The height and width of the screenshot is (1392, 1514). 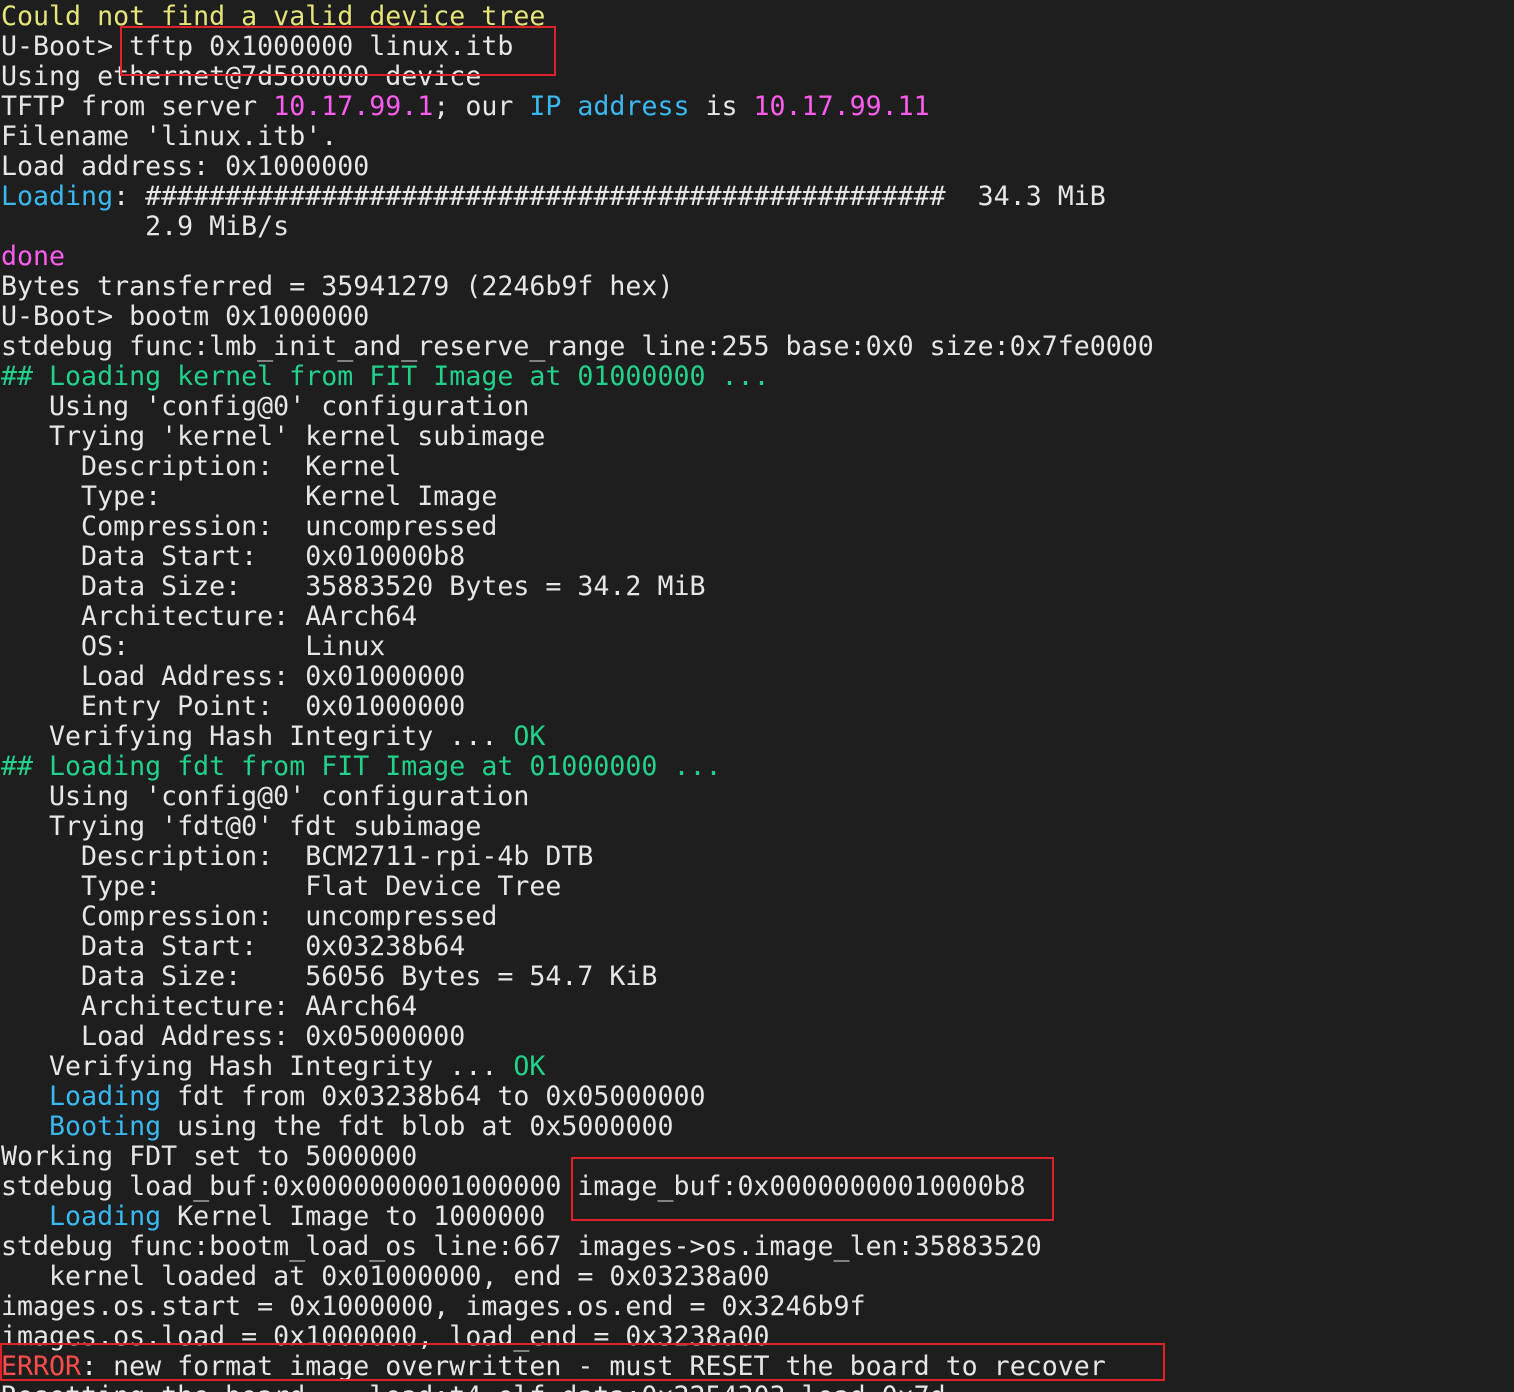 What do you see at coordinates (577, 437) in the screenshot?
I see `terminal-line: Trying 'kernel' kernel subimage` at bounding box center [577, 437].